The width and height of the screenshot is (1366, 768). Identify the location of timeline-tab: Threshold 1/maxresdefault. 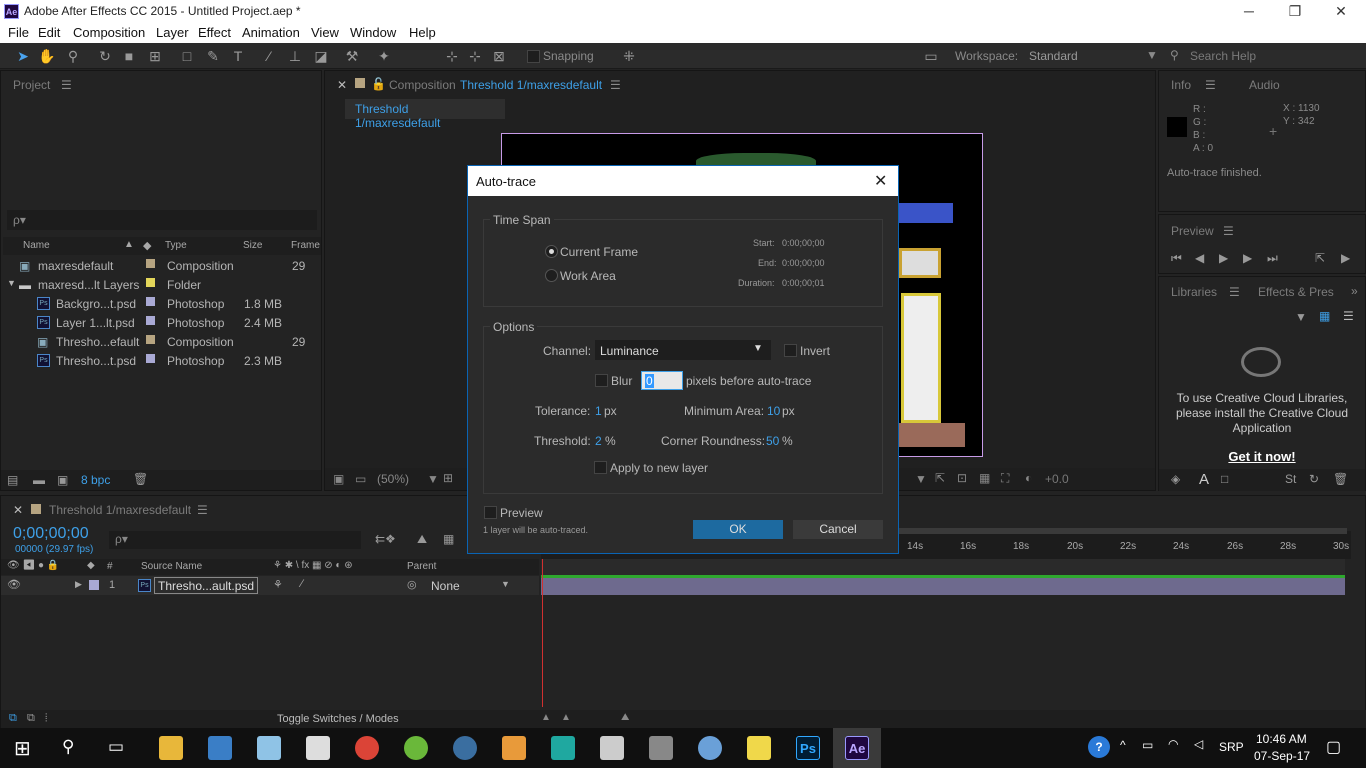
(120, 510).